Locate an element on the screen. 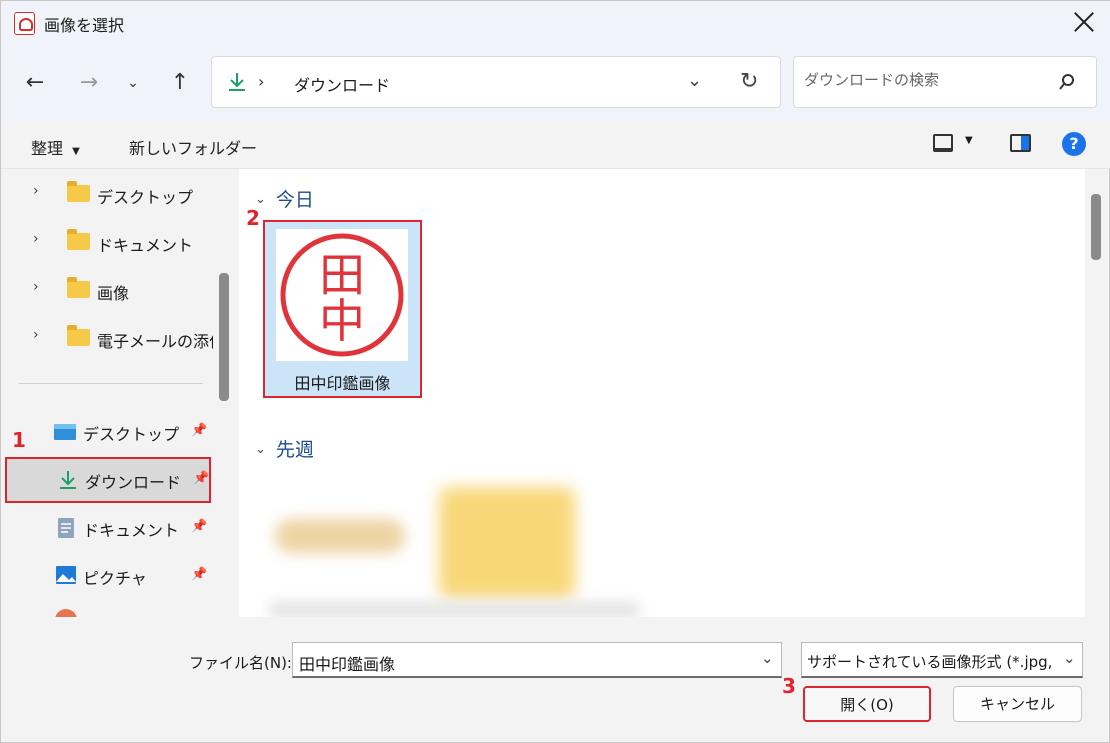  command-bar: 整理 ▼ 新しいフォルダー ▼ ? is located at coordinates (555, 145).